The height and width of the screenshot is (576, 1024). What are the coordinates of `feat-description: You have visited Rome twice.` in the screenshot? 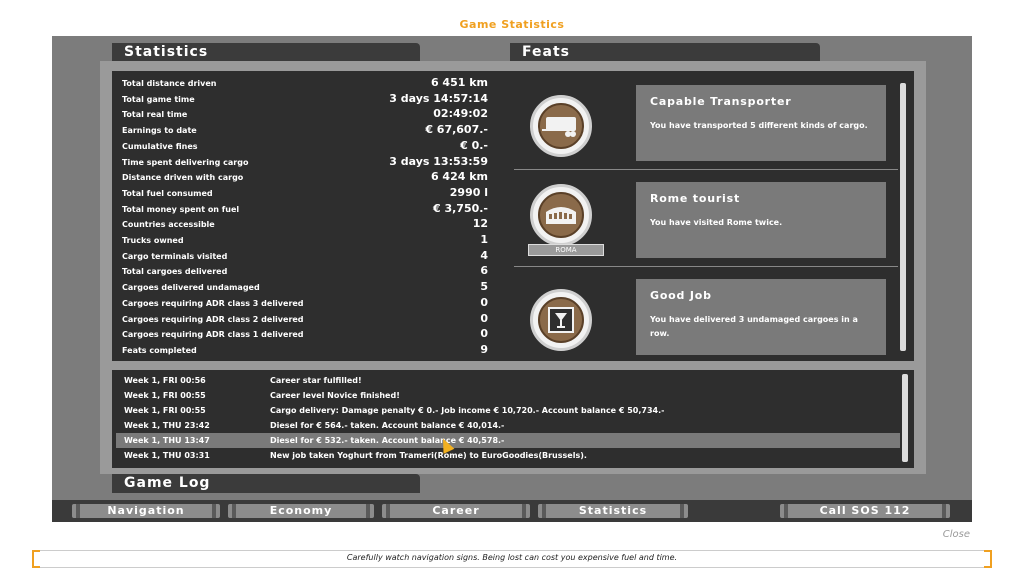 It's located at (716, 222).